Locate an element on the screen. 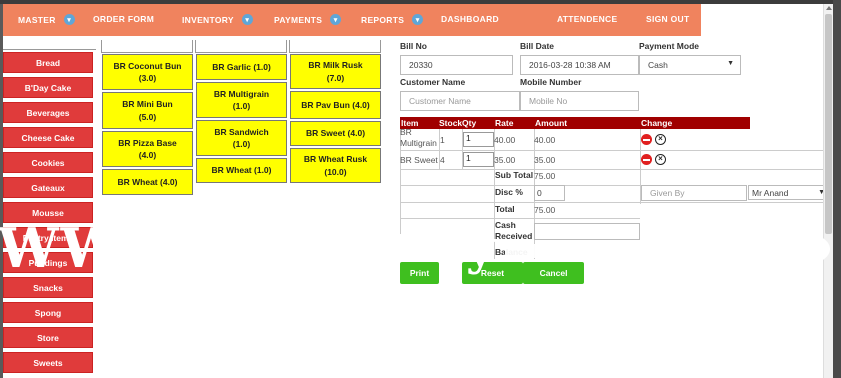 This screenshot has width=841, height=378. category-snacks: Snacks is located at coordinates (48, 287).